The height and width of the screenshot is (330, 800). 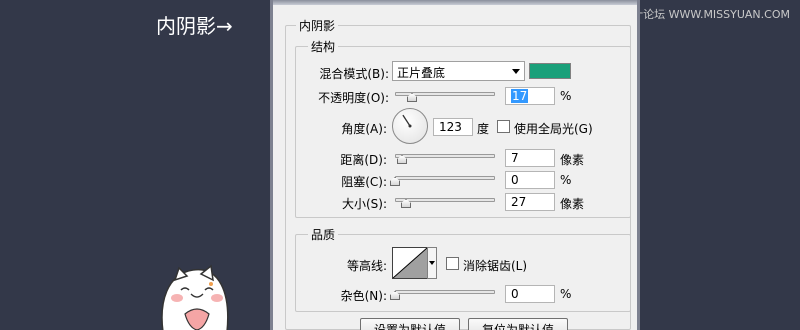 I want to click on size-unit: 像素, so click(x=572, y=204).